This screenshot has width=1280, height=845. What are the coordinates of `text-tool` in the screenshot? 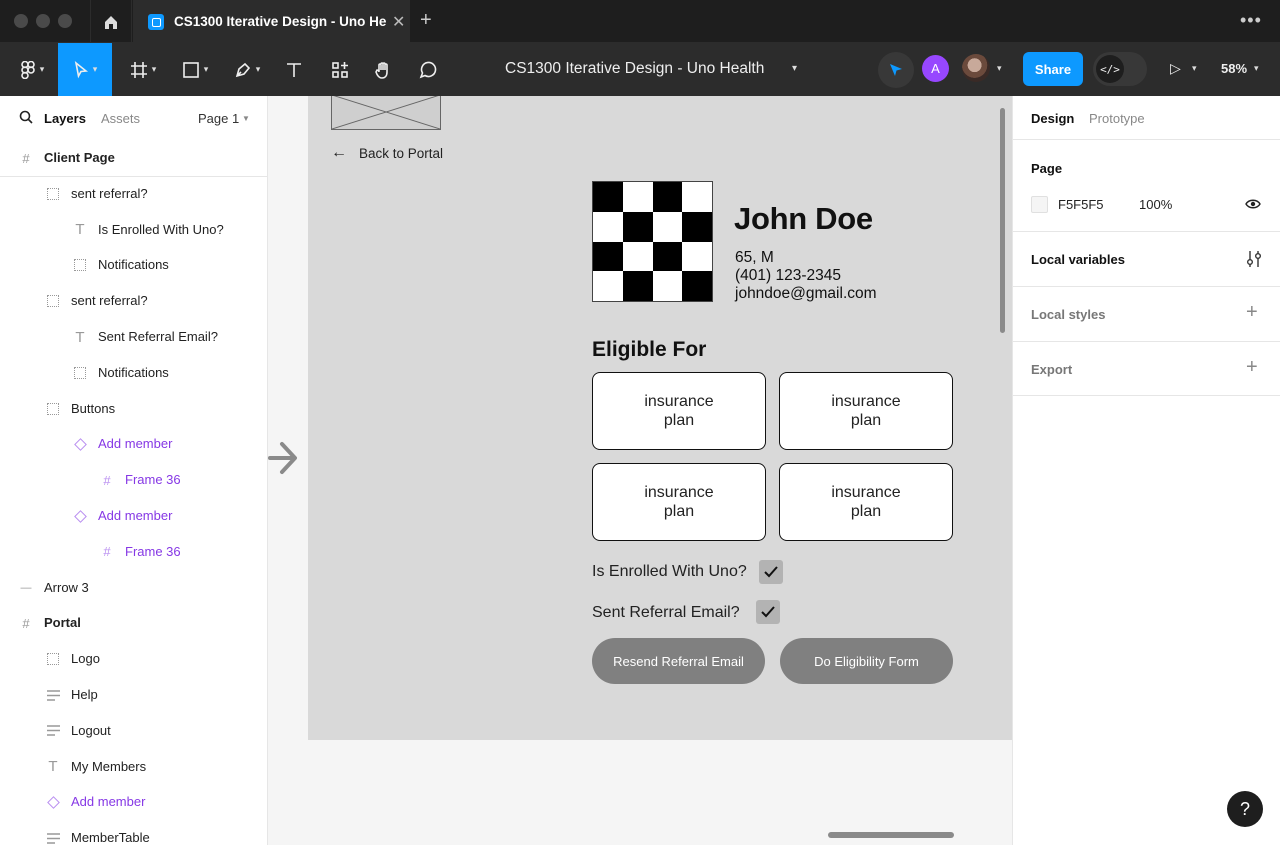 It's located at (294, 69).